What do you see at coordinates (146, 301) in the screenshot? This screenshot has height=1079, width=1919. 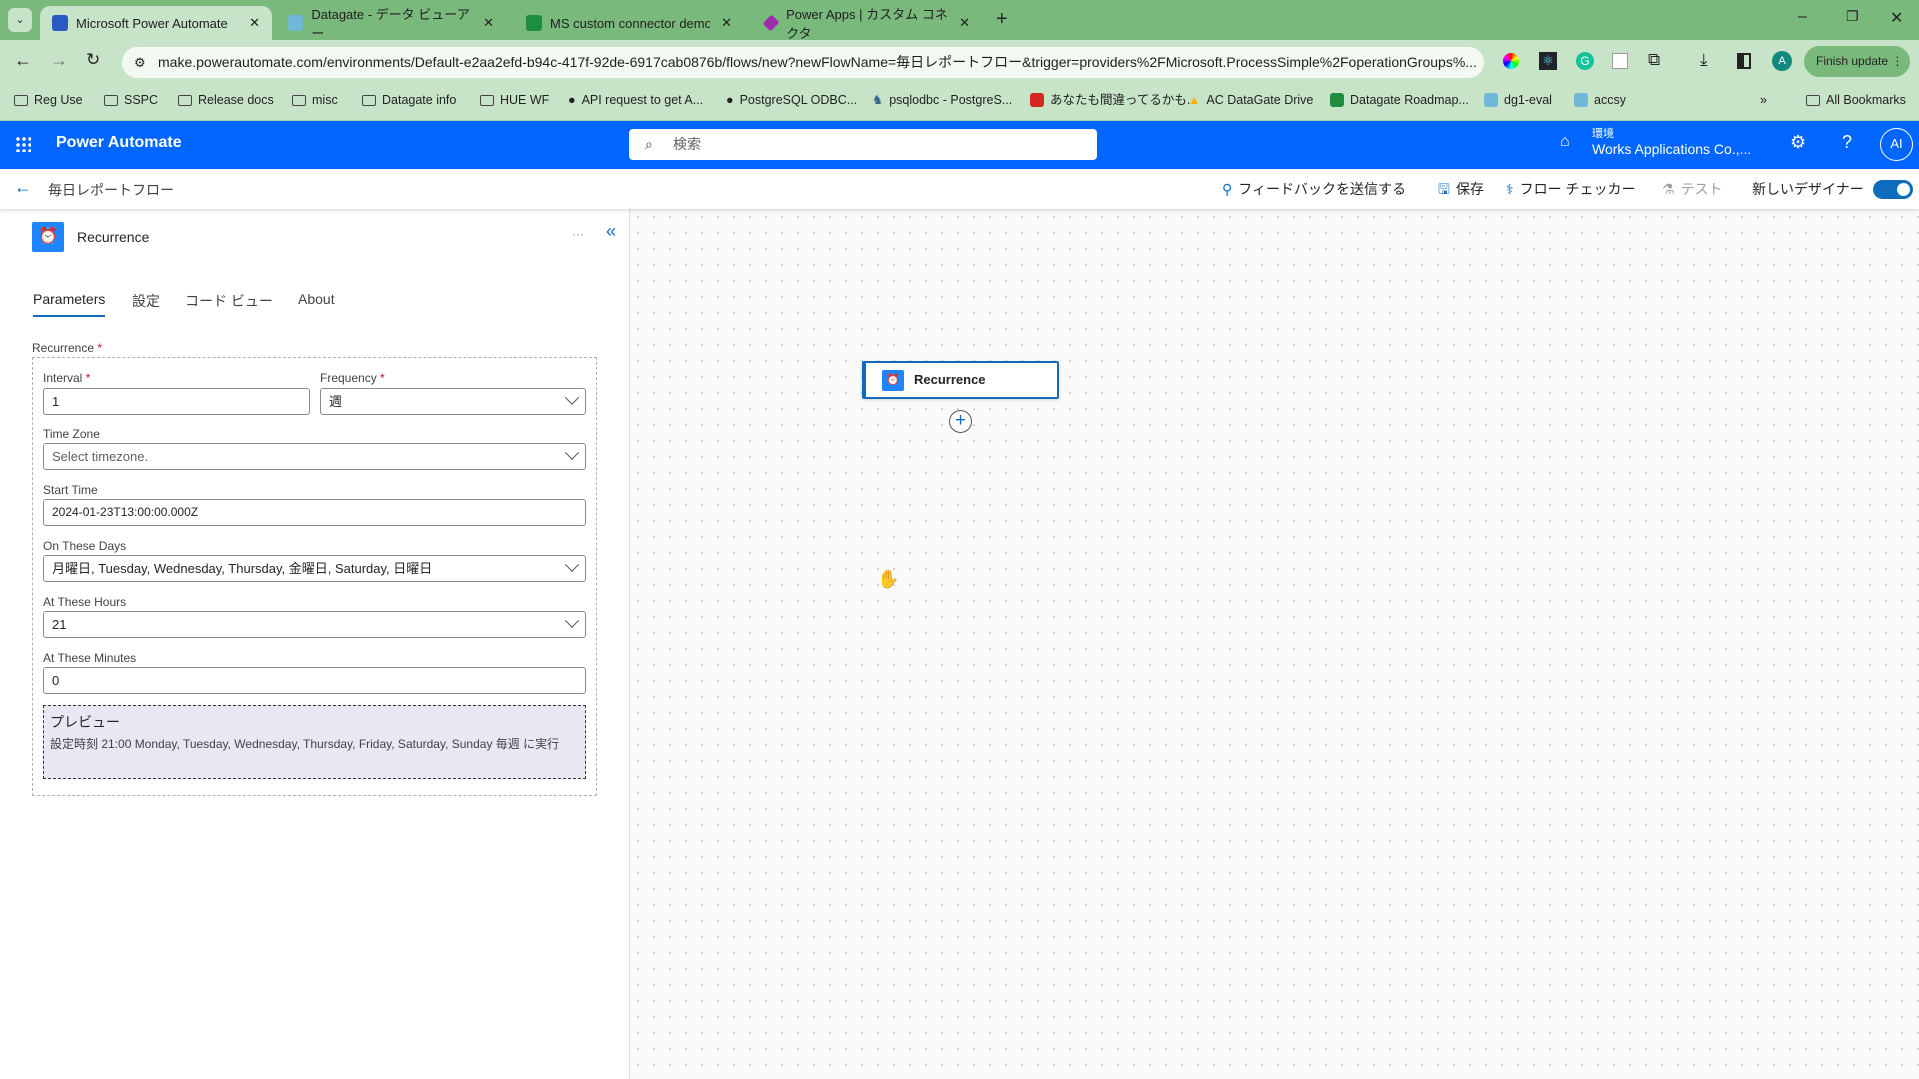 I see `tab-settings: 設定` at bounding box center [146, 301].